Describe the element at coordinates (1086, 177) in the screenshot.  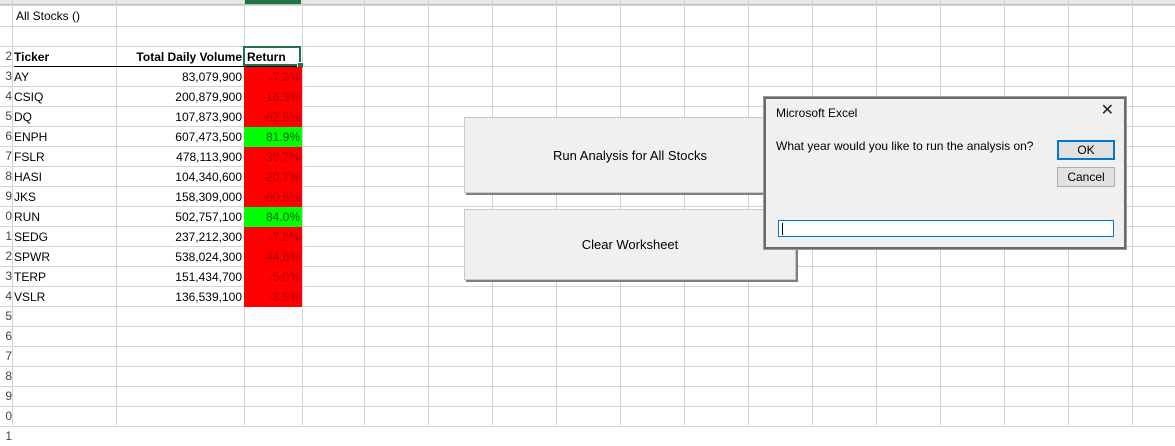
I see `cancel-button: Cancel` at that location.